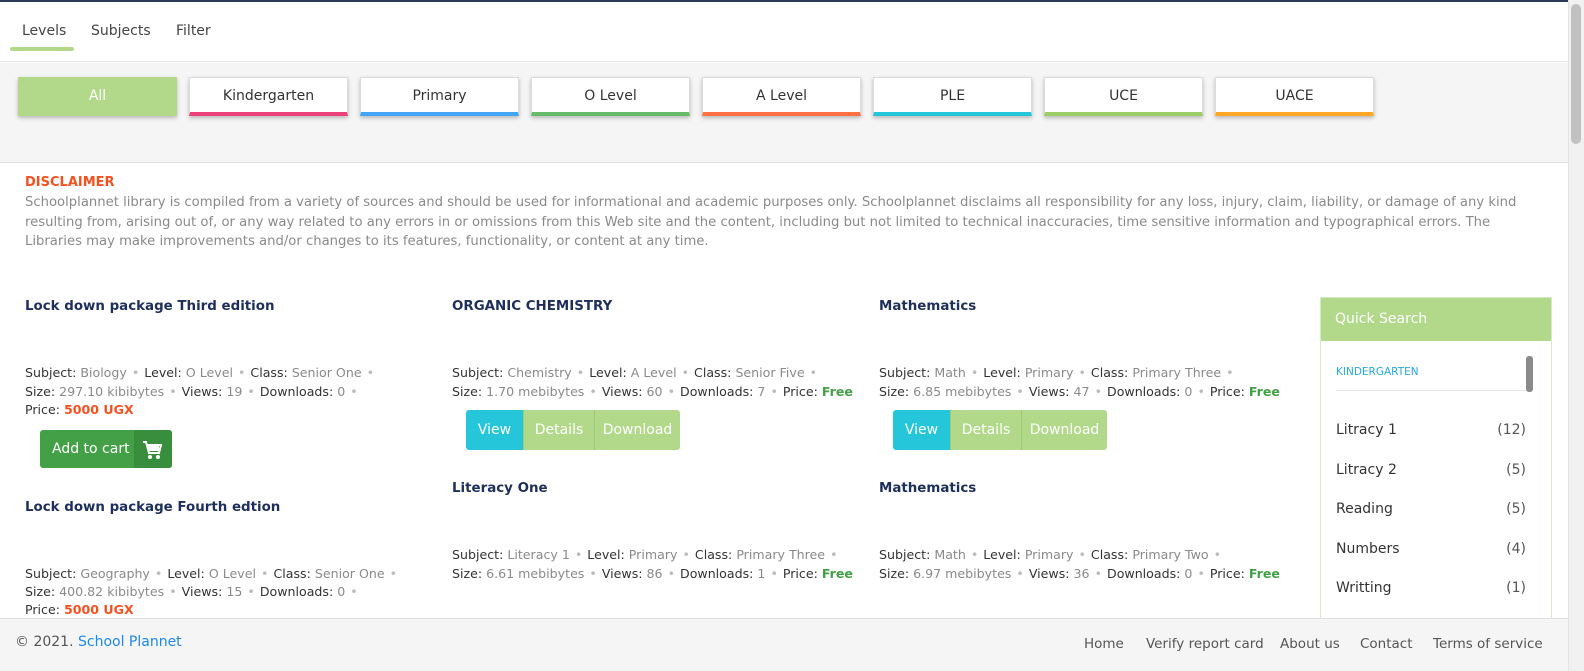  Describe the element at coordinates (1431, 430) in the screenshot. I see `quick-search-item: Litracy 1 (12)` at that location.